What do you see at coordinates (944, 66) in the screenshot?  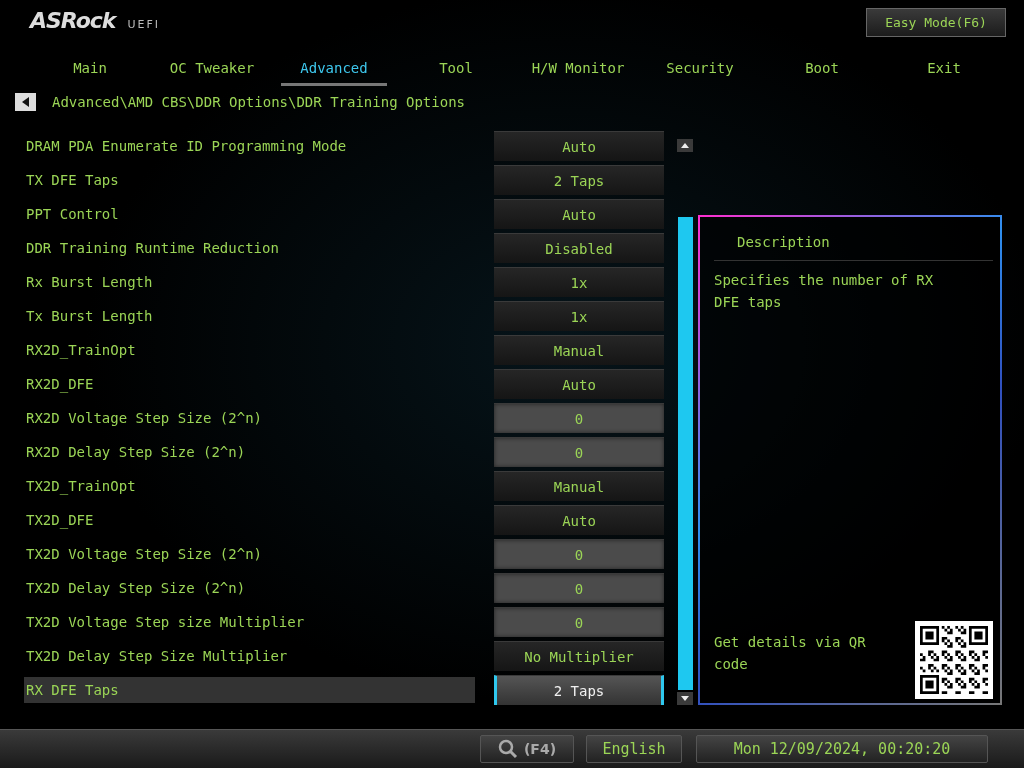 I see `menu-tab: Exit` at bounding box center [944, 66].